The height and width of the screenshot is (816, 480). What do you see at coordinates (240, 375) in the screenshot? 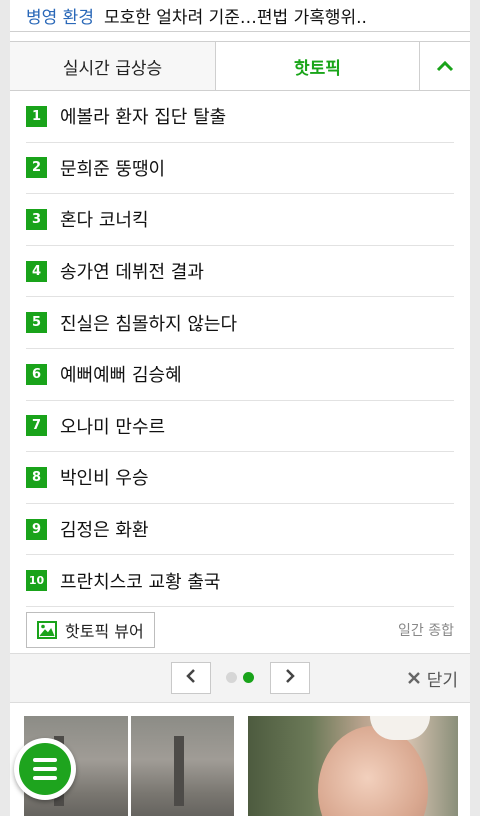
I see `hottopic-item: 6 예뻐예뻐 김승혜` at bounding box center [240, 375].